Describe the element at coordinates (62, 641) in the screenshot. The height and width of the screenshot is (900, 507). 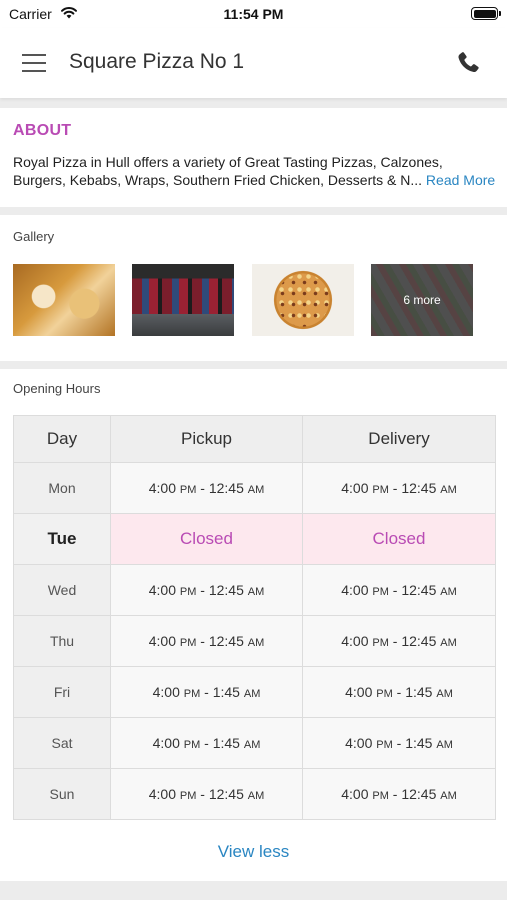
I see `day-cell: Thu` at that location.